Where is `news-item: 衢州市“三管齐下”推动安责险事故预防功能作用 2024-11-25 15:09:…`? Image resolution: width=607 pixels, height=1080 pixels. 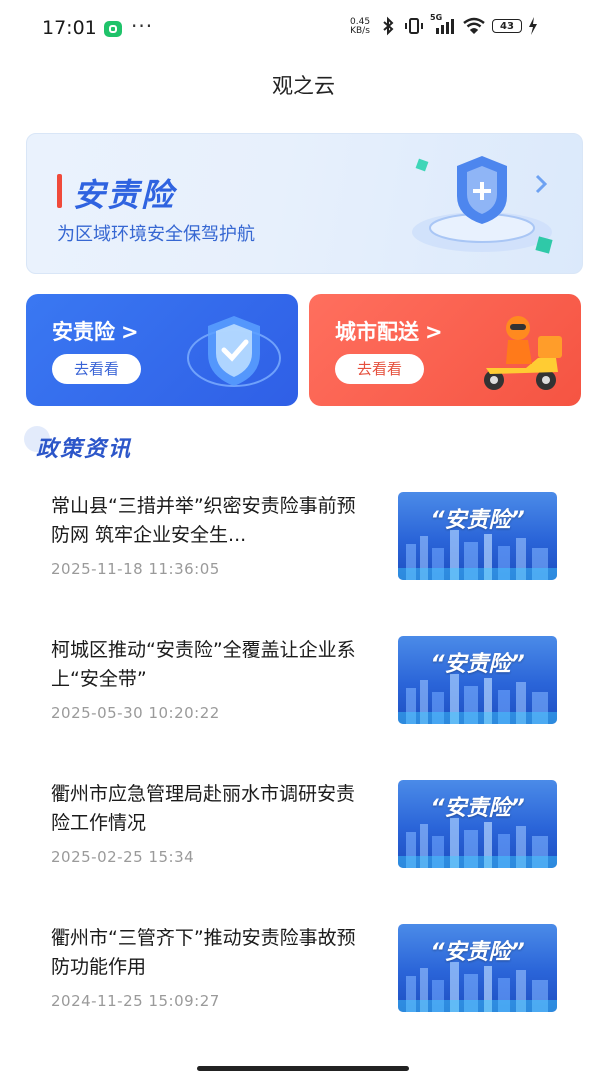 news-item: 衢州市“三管齐下”推动安责险事故预防功能作用 2024-11-25 15:09:… is located at coordinates (303, 972).